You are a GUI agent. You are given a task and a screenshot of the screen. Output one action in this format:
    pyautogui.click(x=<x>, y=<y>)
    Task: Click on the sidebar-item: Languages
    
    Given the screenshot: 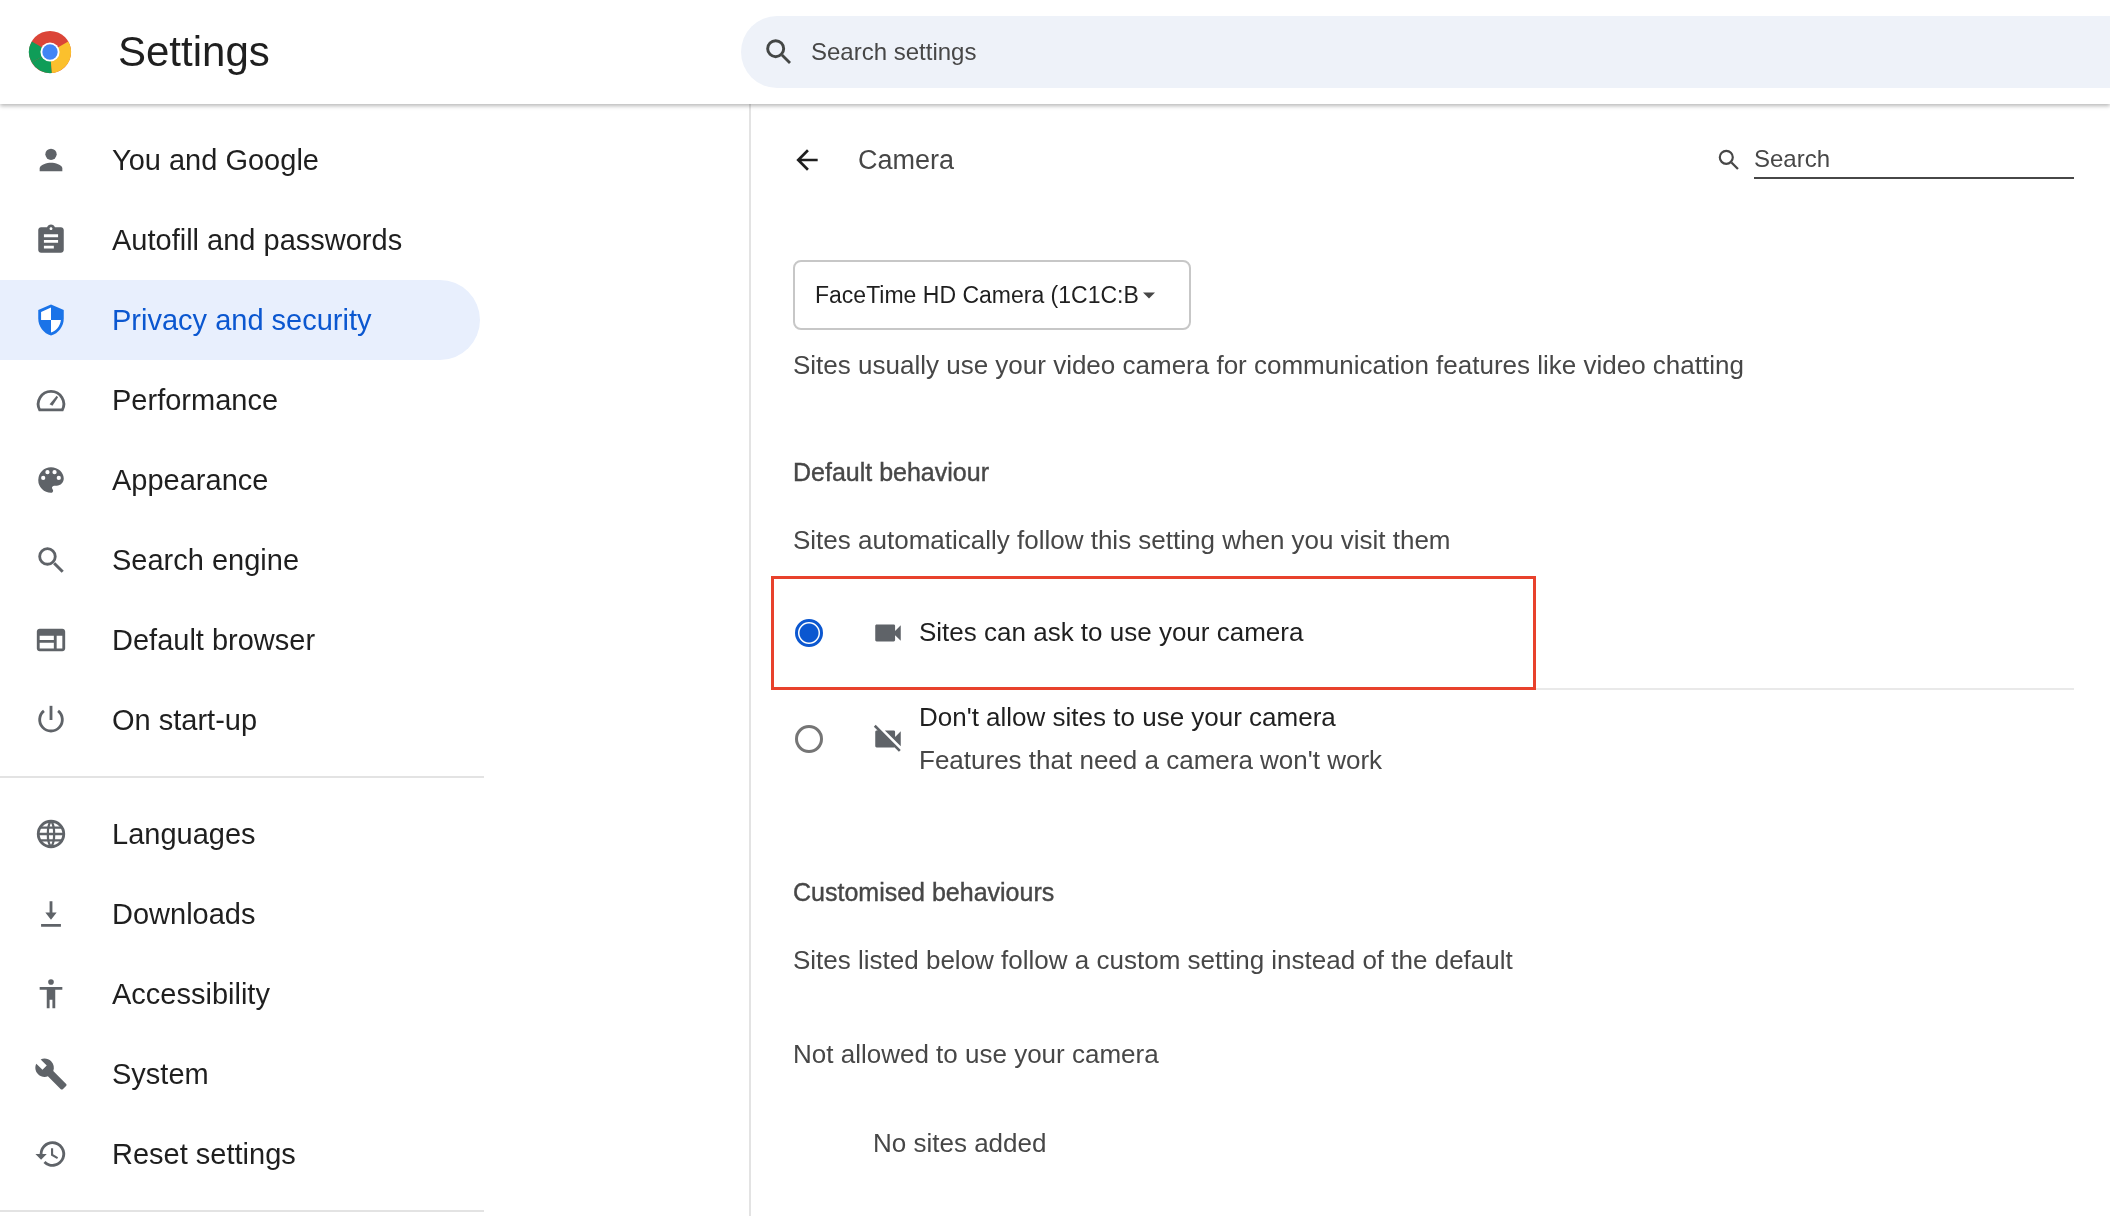 What is the action you would take?
    pyautogui.click(x=240, y=834)
    